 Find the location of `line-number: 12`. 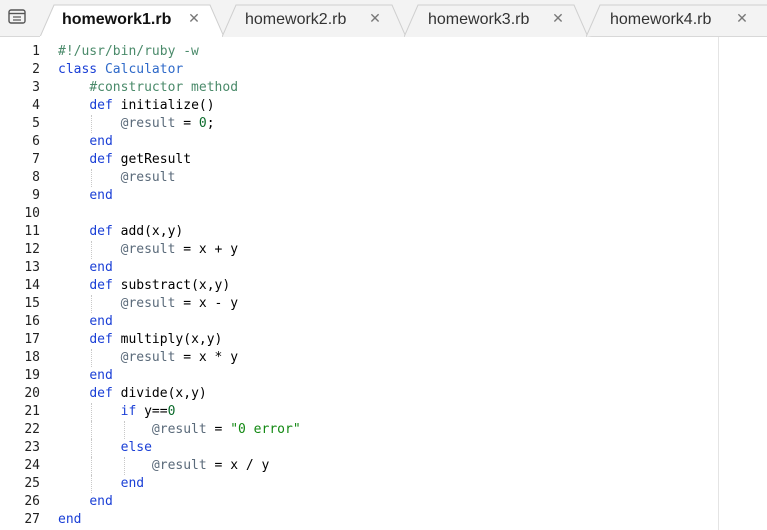

line-number: 12 is located at coordinates (32, 249).